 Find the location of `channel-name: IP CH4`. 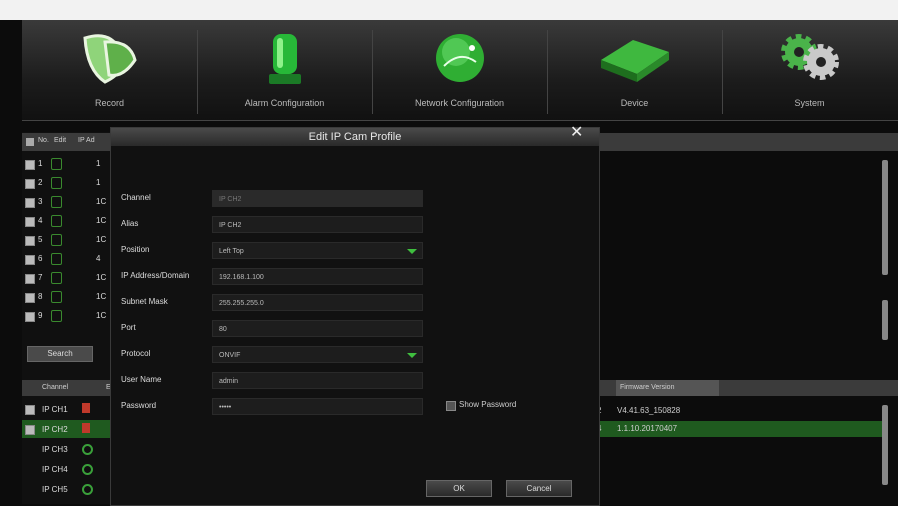

channel-name: IP CH4 is located at coordinates (55, 469).